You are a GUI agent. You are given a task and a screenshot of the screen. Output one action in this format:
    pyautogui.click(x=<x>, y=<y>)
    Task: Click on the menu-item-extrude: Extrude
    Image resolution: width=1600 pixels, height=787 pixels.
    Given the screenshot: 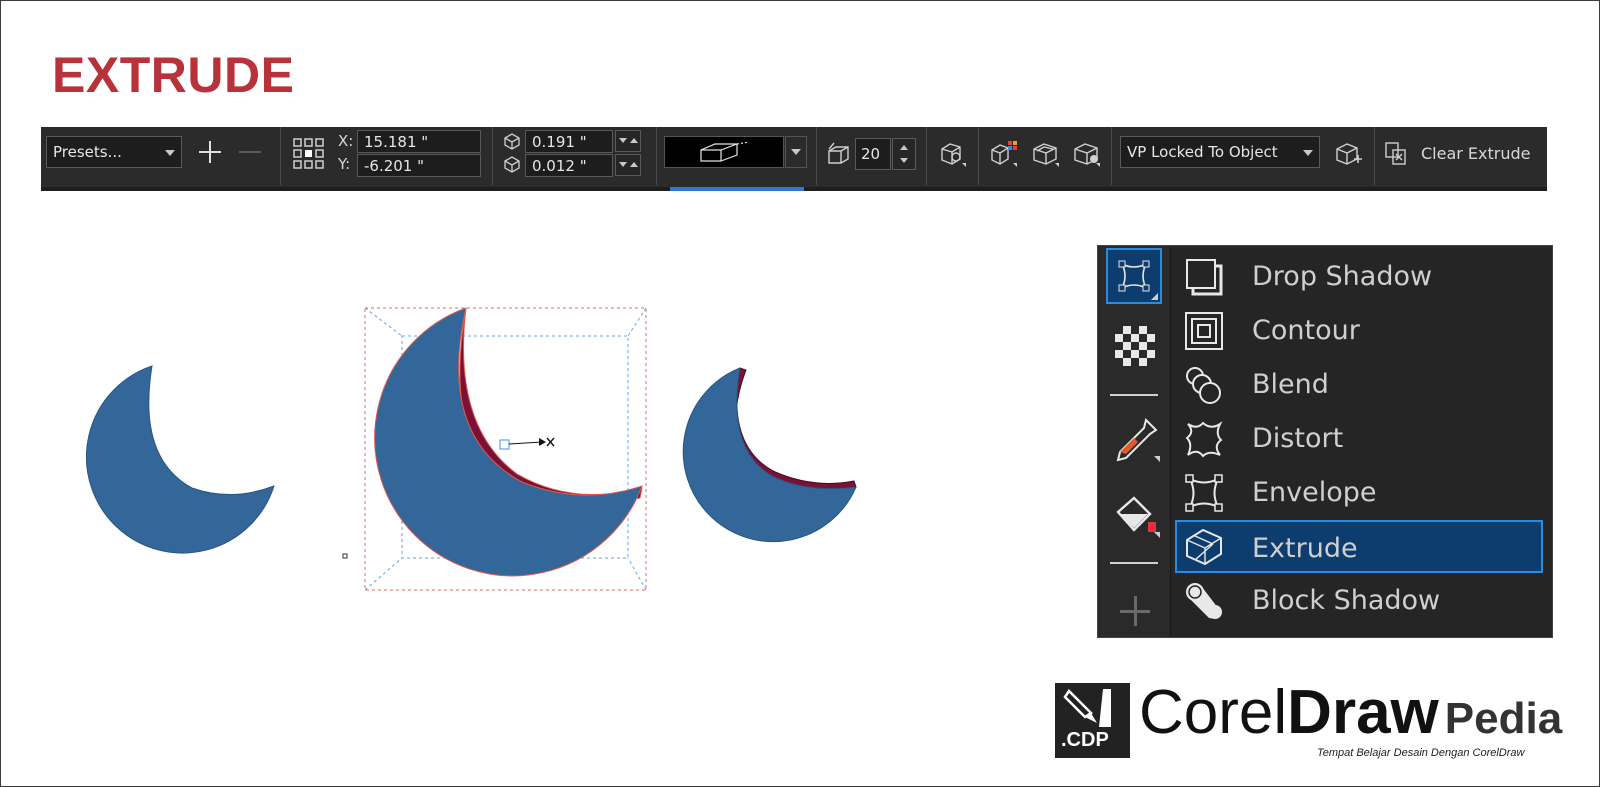 What is the action you would take?
    pyautogui.click(x=1359, y=546)
    